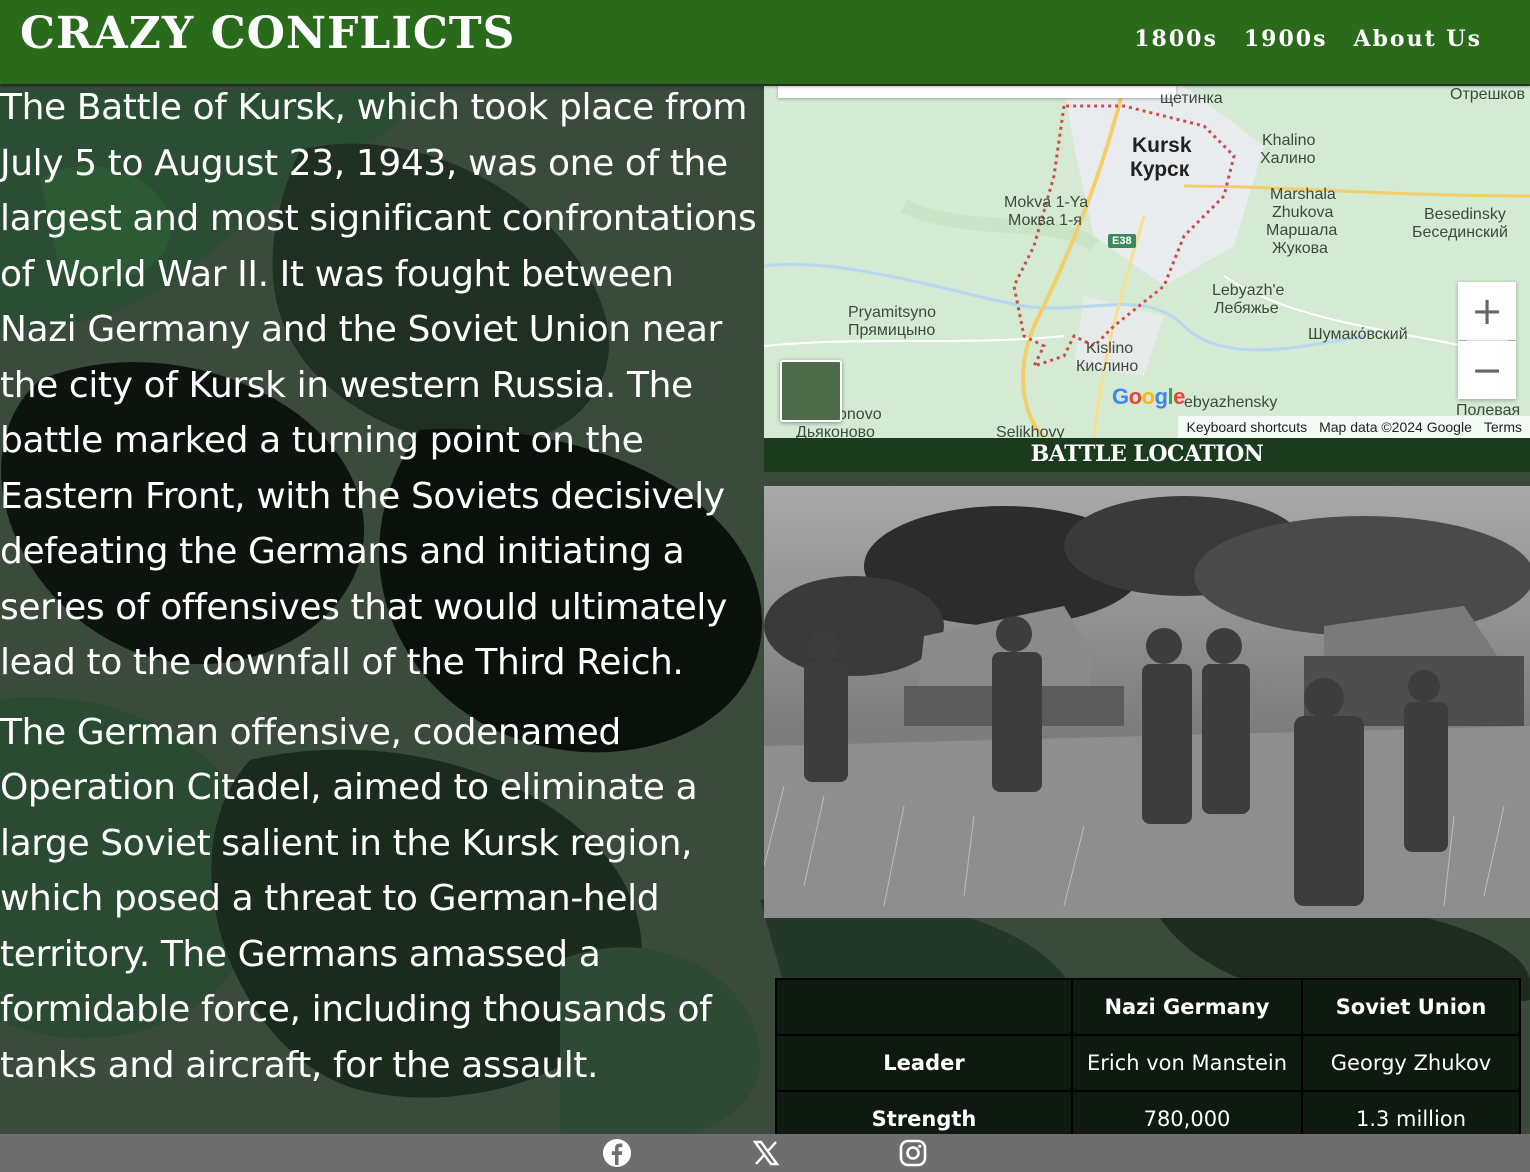 Image resolution: width=1530 pixels, height=1172 pixels. I want to click on site-footer, so click(765, 1153).